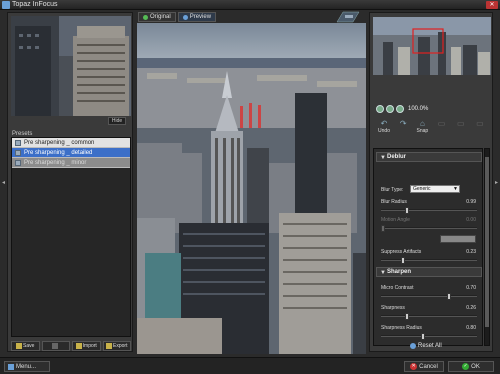 This screenshot has width=500, height=374. I want to click on undo-label: Undo, so click(384, 131).